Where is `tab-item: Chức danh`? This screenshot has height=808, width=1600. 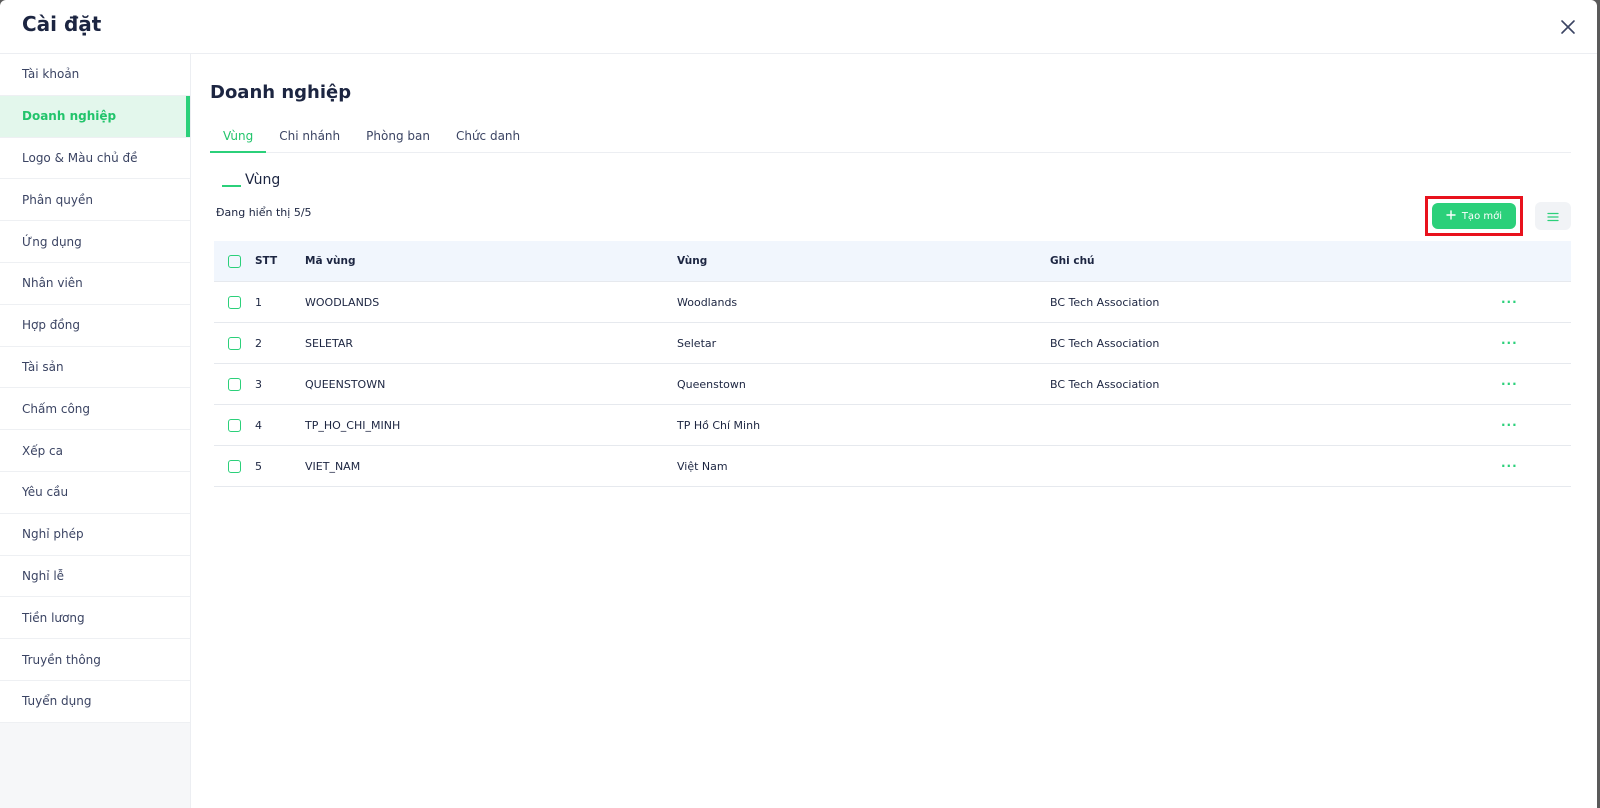
tab-item: Chức danh is located at coordinates (488, 137).